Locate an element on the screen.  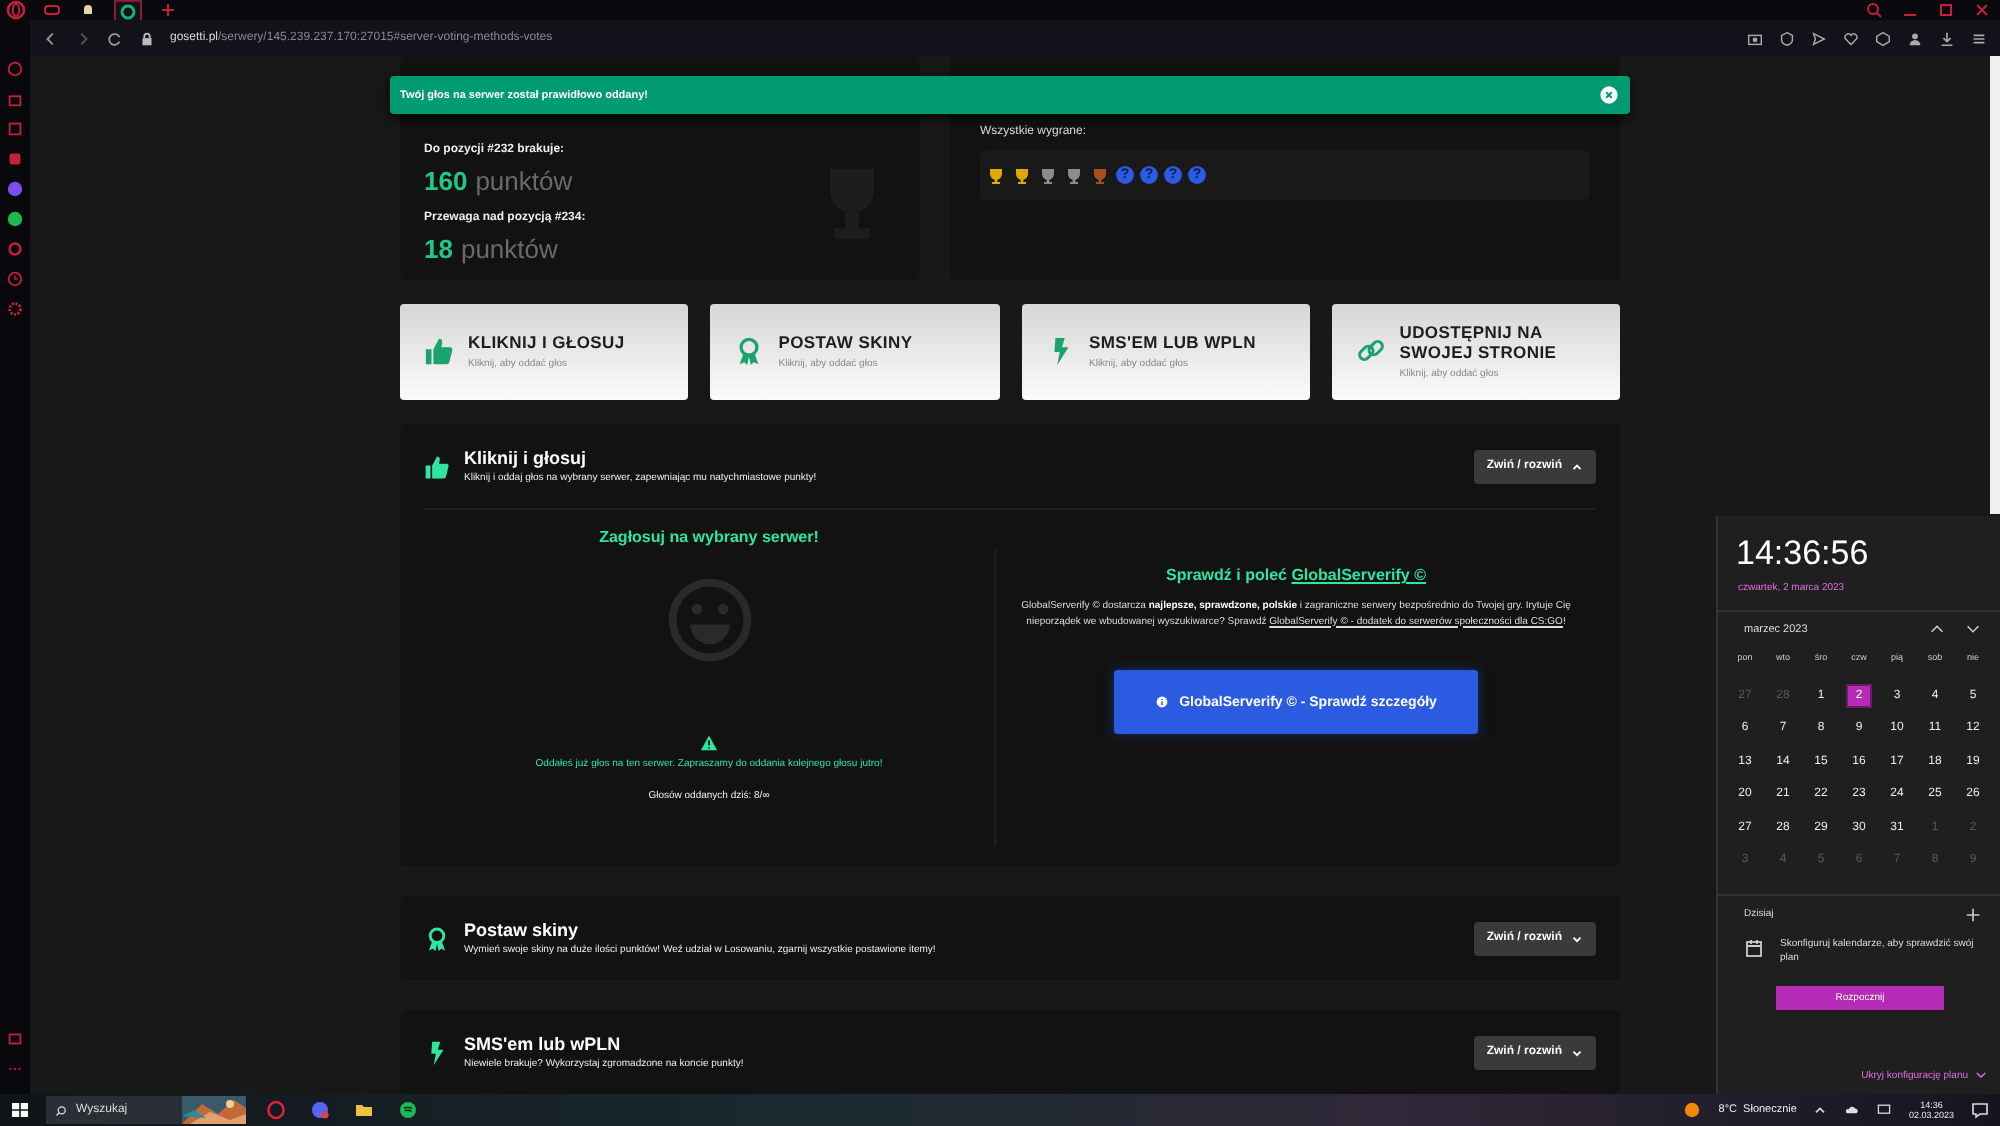
cloud-icon is located at coordinates (1852, 1110).